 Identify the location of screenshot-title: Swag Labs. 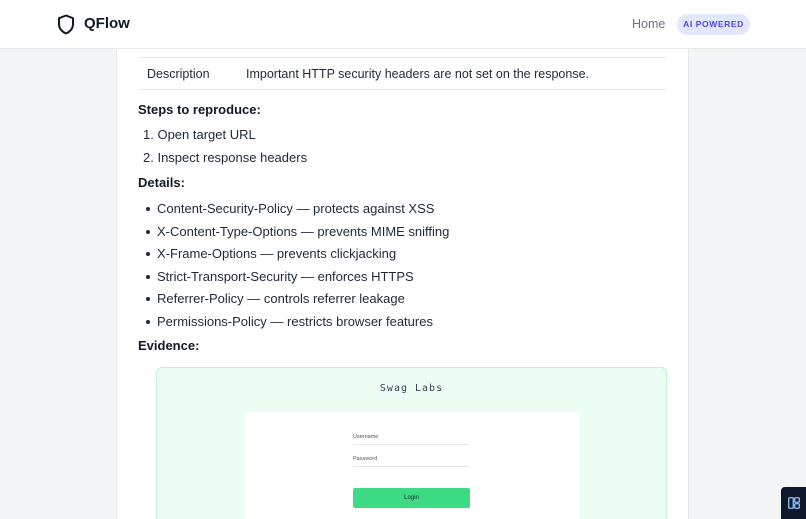
(411, 388).